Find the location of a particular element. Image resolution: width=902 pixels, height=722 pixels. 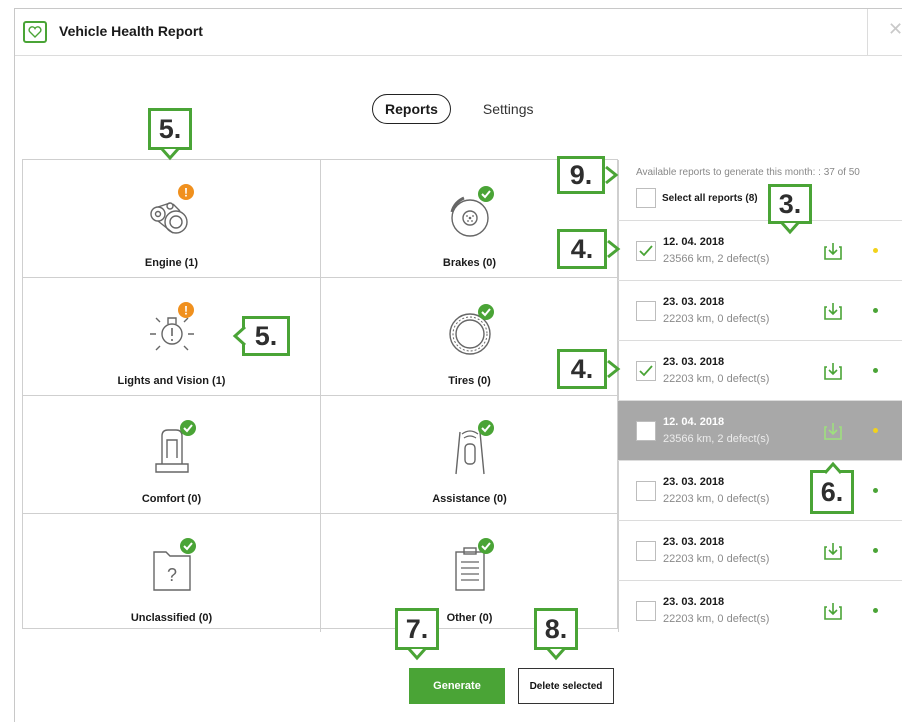

callout-label: 6. is located at coordinates (832, 487).